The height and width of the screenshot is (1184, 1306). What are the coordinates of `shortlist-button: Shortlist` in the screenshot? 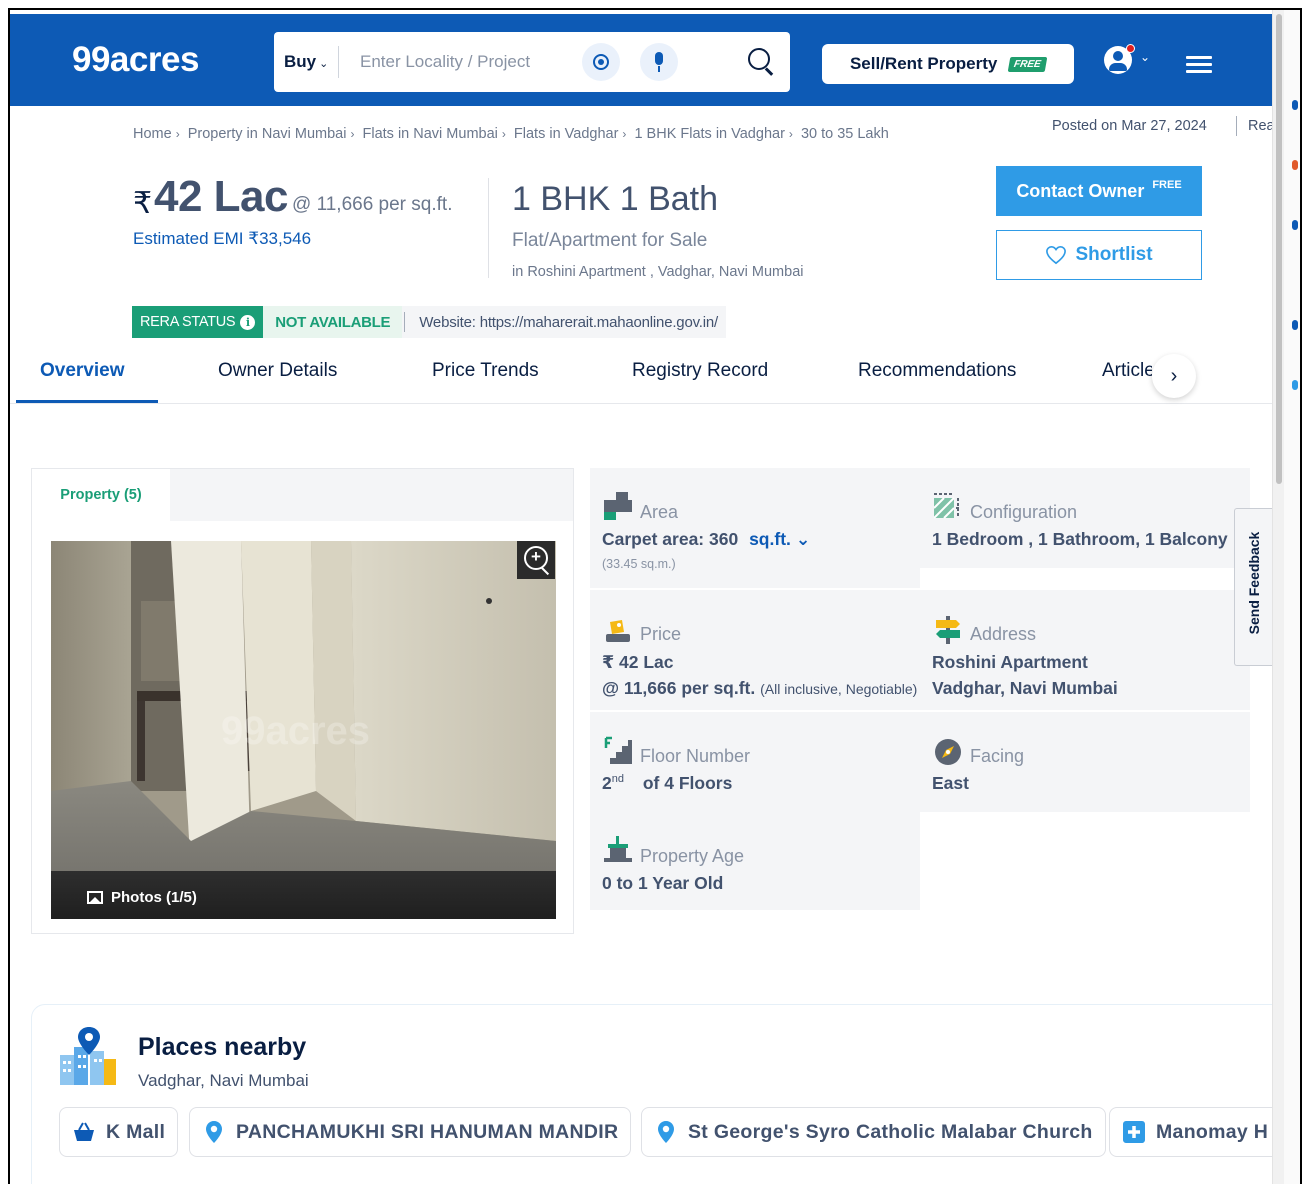 It's located at (1099, 255).